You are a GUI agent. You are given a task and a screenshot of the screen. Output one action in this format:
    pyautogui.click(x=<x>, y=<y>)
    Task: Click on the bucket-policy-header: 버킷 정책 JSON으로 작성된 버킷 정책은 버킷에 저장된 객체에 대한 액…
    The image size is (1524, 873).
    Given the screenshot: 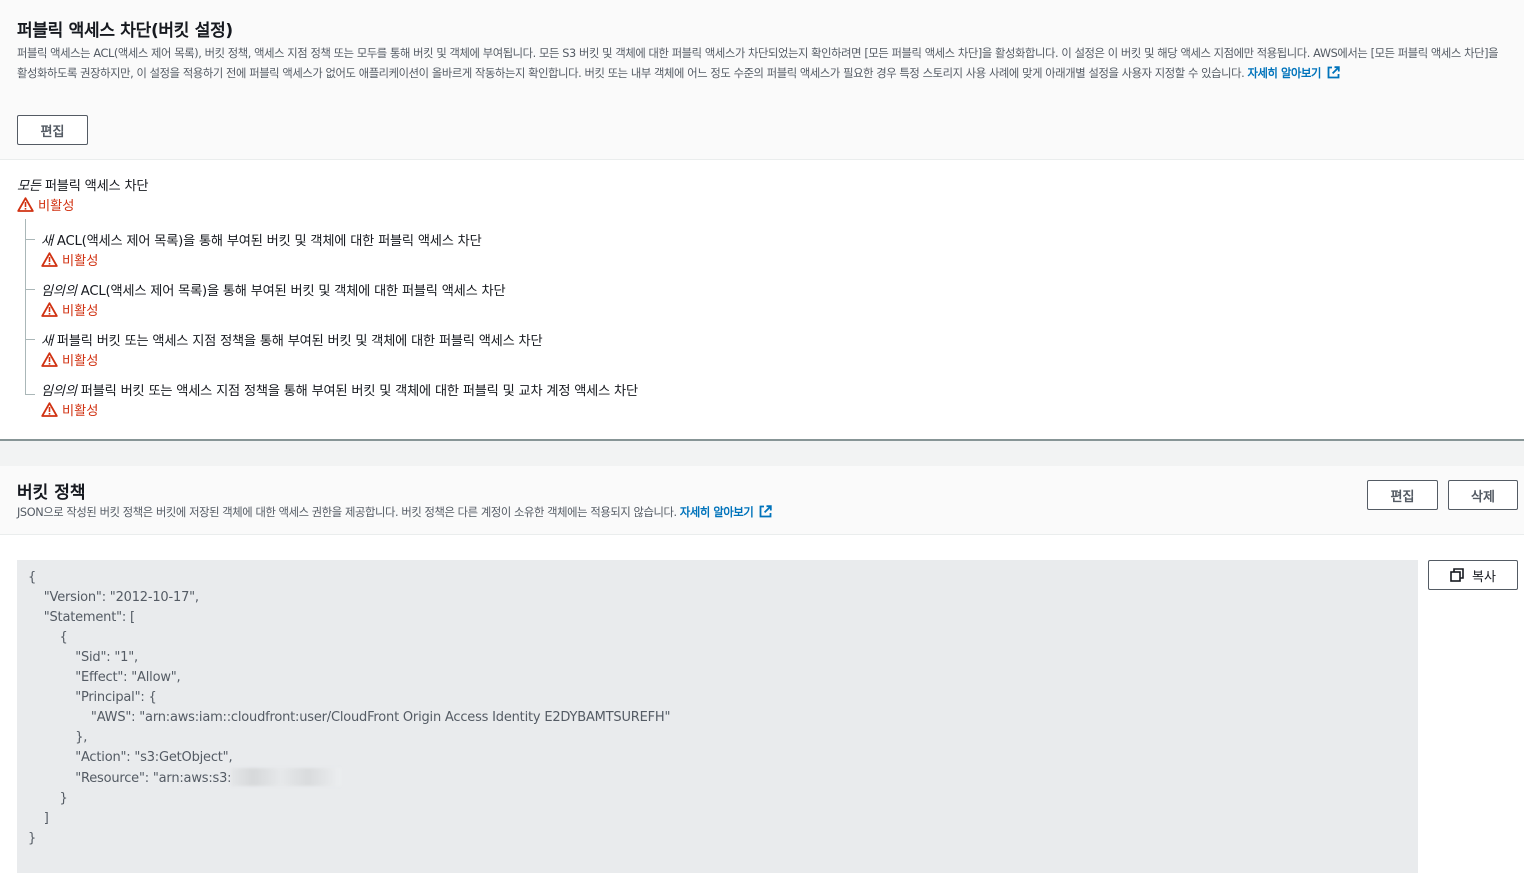 What is the action you would take?
    pyautogui.click(x=762, y=500)
    